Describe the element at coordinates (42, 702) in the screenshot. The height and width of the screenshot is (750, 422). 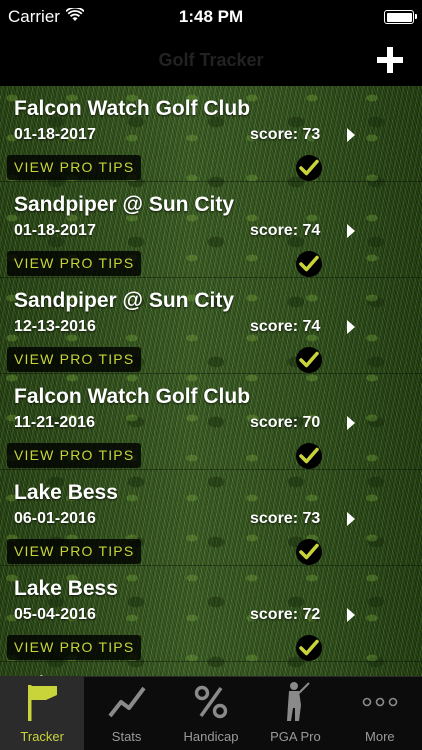
I see `flag-icon` at that location.